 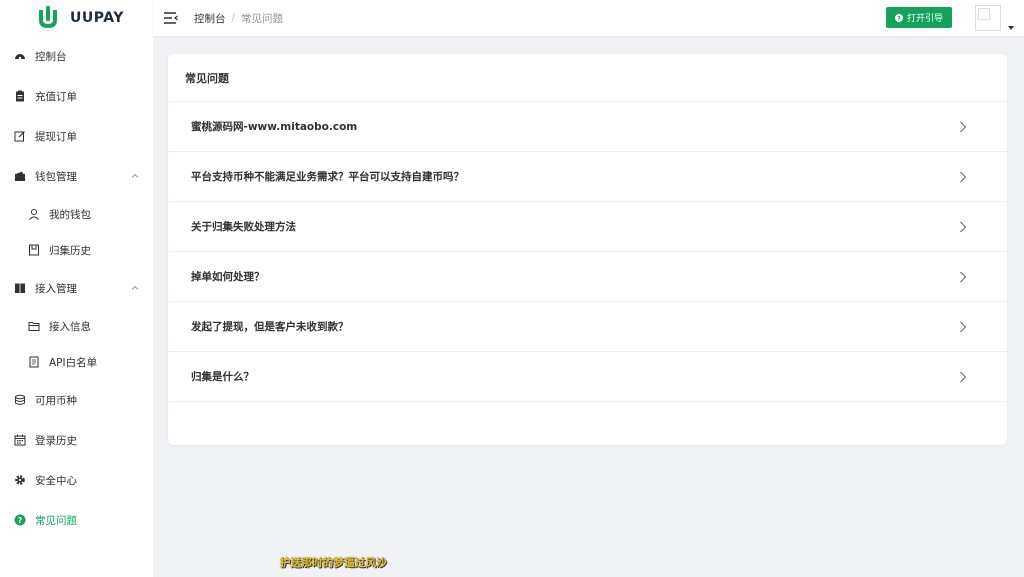 What do you see at coordinates (20, 288) in the screenshot?
I see `book-icon` at bounding box center [20, 288].